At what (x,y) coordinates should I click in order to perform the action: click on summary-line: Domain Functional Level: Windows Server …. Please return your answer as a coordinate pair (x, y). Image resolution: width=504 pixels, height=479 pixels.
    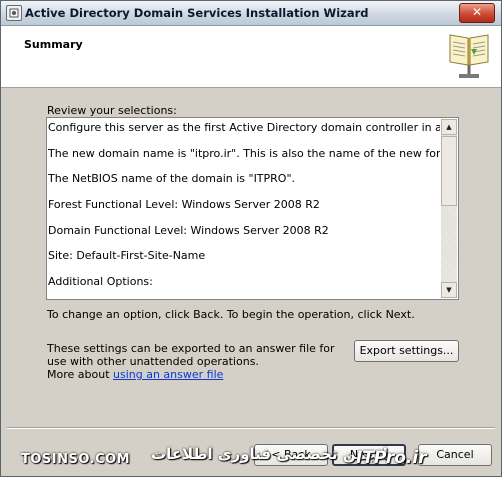
    Looking at the image, I should click on (188, 230).